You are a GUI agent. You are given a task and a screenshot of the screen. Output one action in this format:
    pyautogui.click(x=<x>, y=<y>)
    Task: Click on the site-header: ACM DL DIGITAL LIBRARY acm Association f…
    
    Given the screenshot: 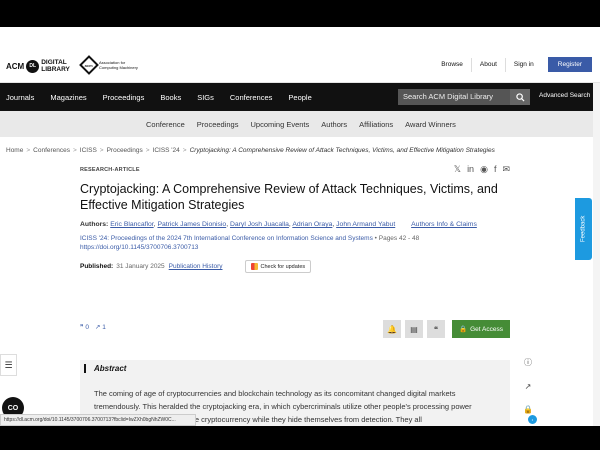 What is the action you would take?
    pyautogui.click(x=300, y=55)
    